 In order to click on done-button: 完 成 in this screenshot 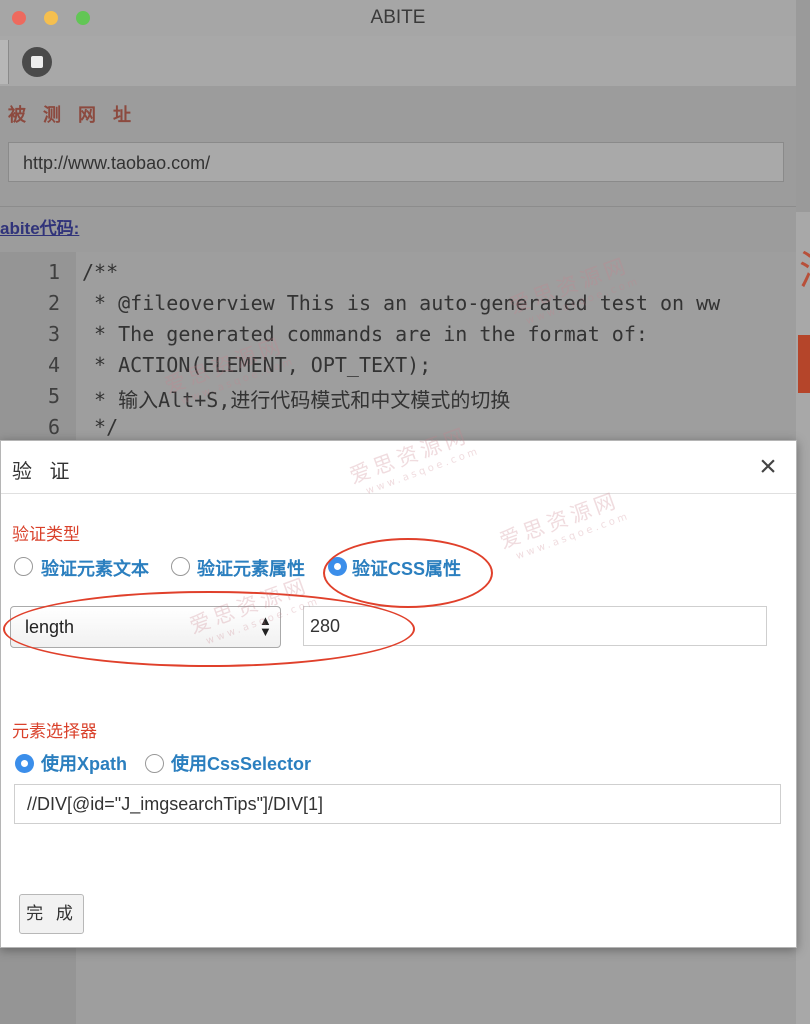, I will do `click(51, 914)`.